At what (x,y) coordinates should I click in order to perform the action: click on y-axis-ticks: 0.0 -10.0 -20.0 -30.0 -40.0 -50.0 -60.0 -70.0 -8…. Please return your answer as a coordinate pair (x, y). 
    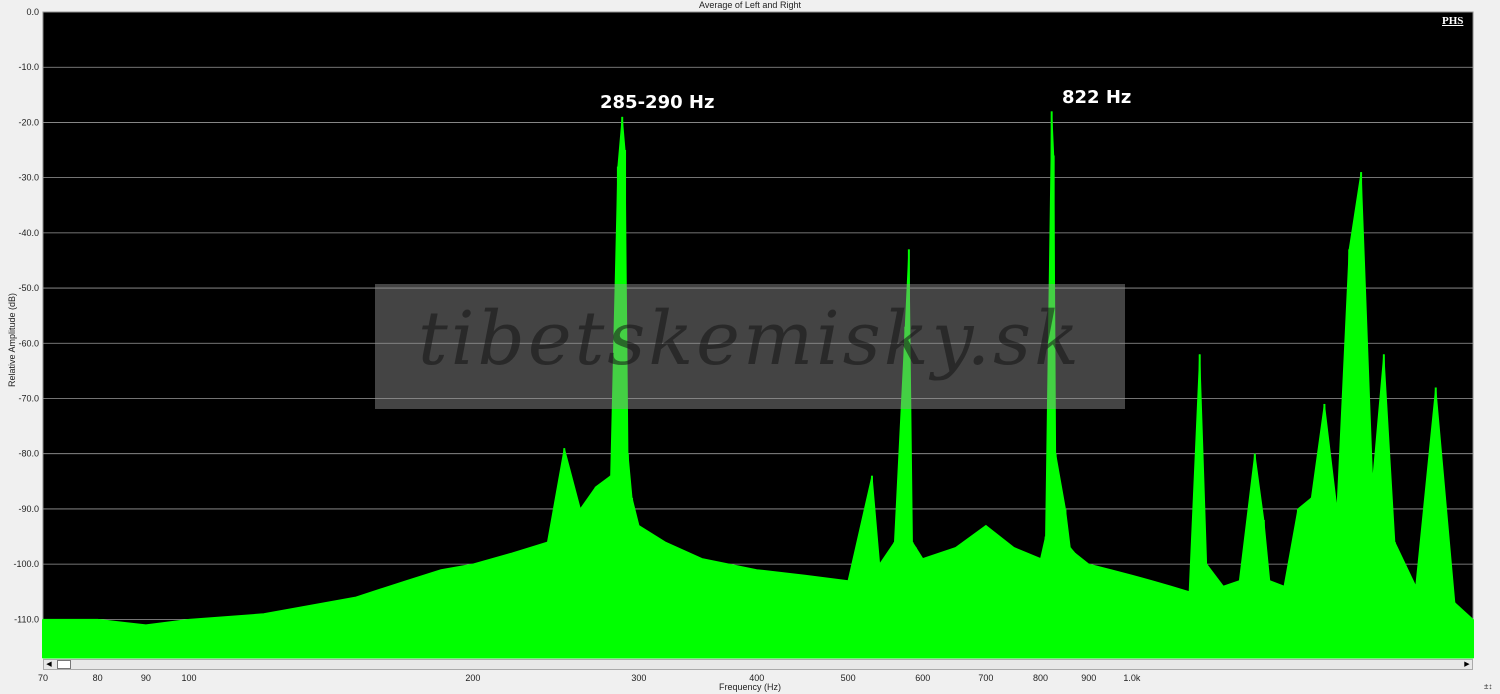
    Looking at the image, I should click on (26, 315).